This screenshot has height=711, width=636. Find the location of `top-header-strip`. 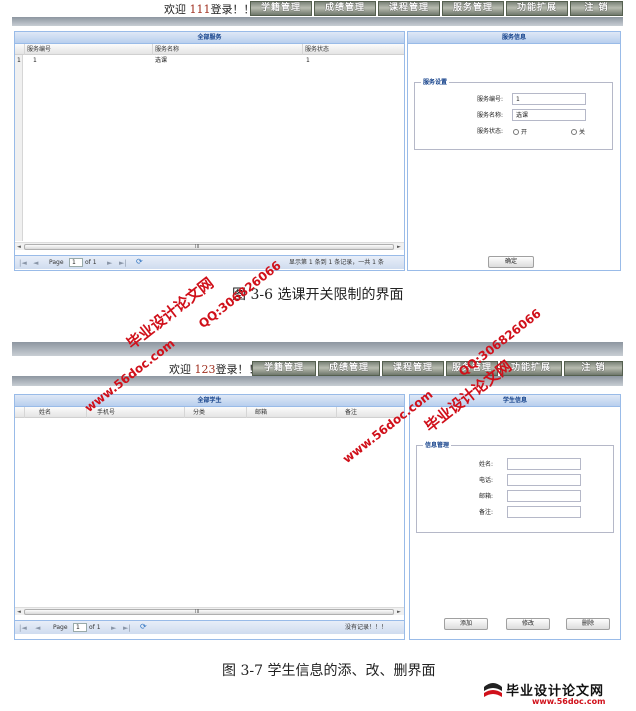

top-header-strip is located at coordinates (317, 21).